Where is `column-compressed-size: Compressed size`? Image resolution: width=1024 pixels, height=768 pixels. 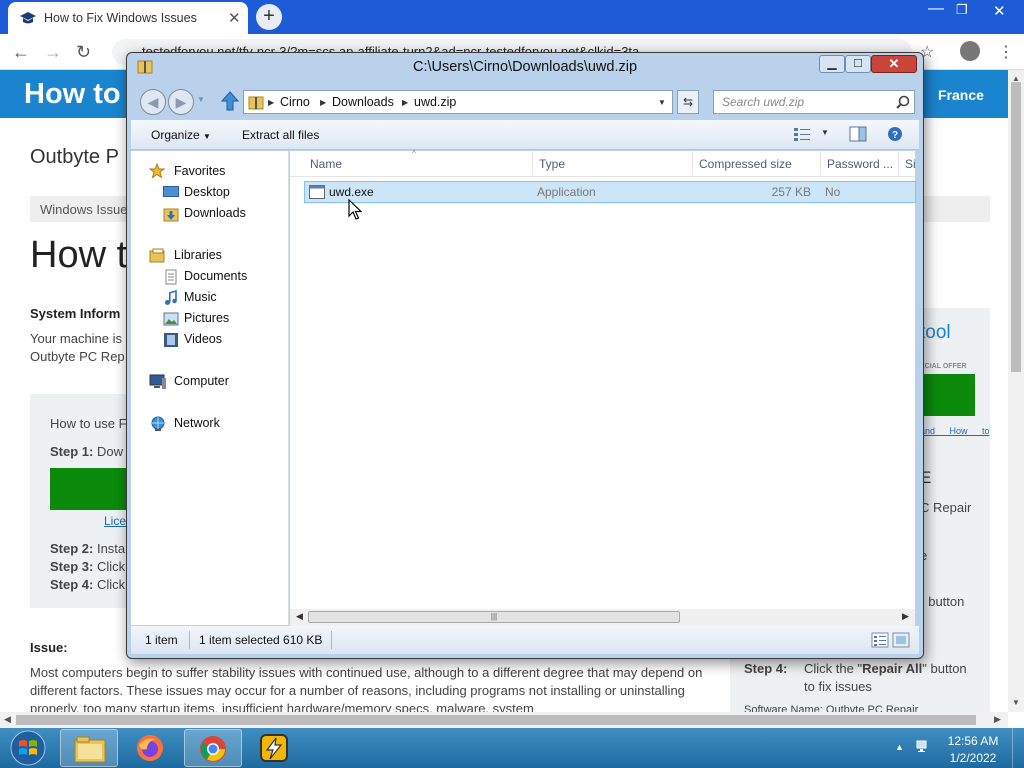
column-compressed-size: Compressed size is located at coordinates (745, 164).